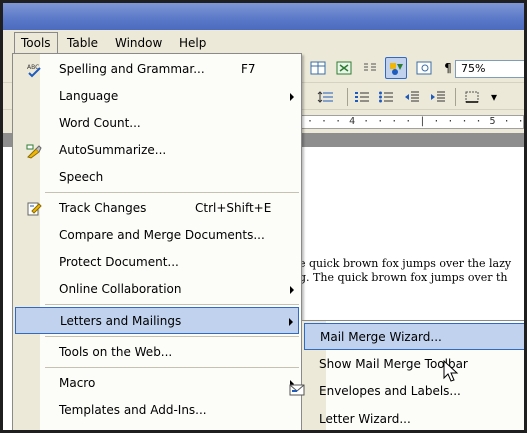 The height and width of the screenshot is (433, 527). Describe the element at coordinates (157, 69) in the screenshot. I see `menu-item-spelling-grammar: ABC Spelling and Grammar... F7` at that location.